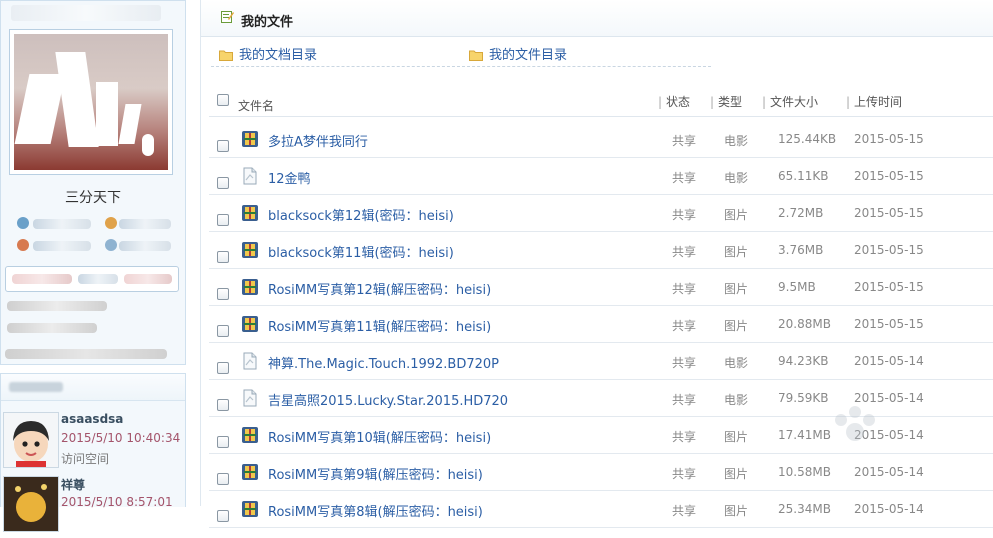  Describe the element at coordinates (92, 419) in the screenshot. I see `visitor-name: asaasdsa` at that location.